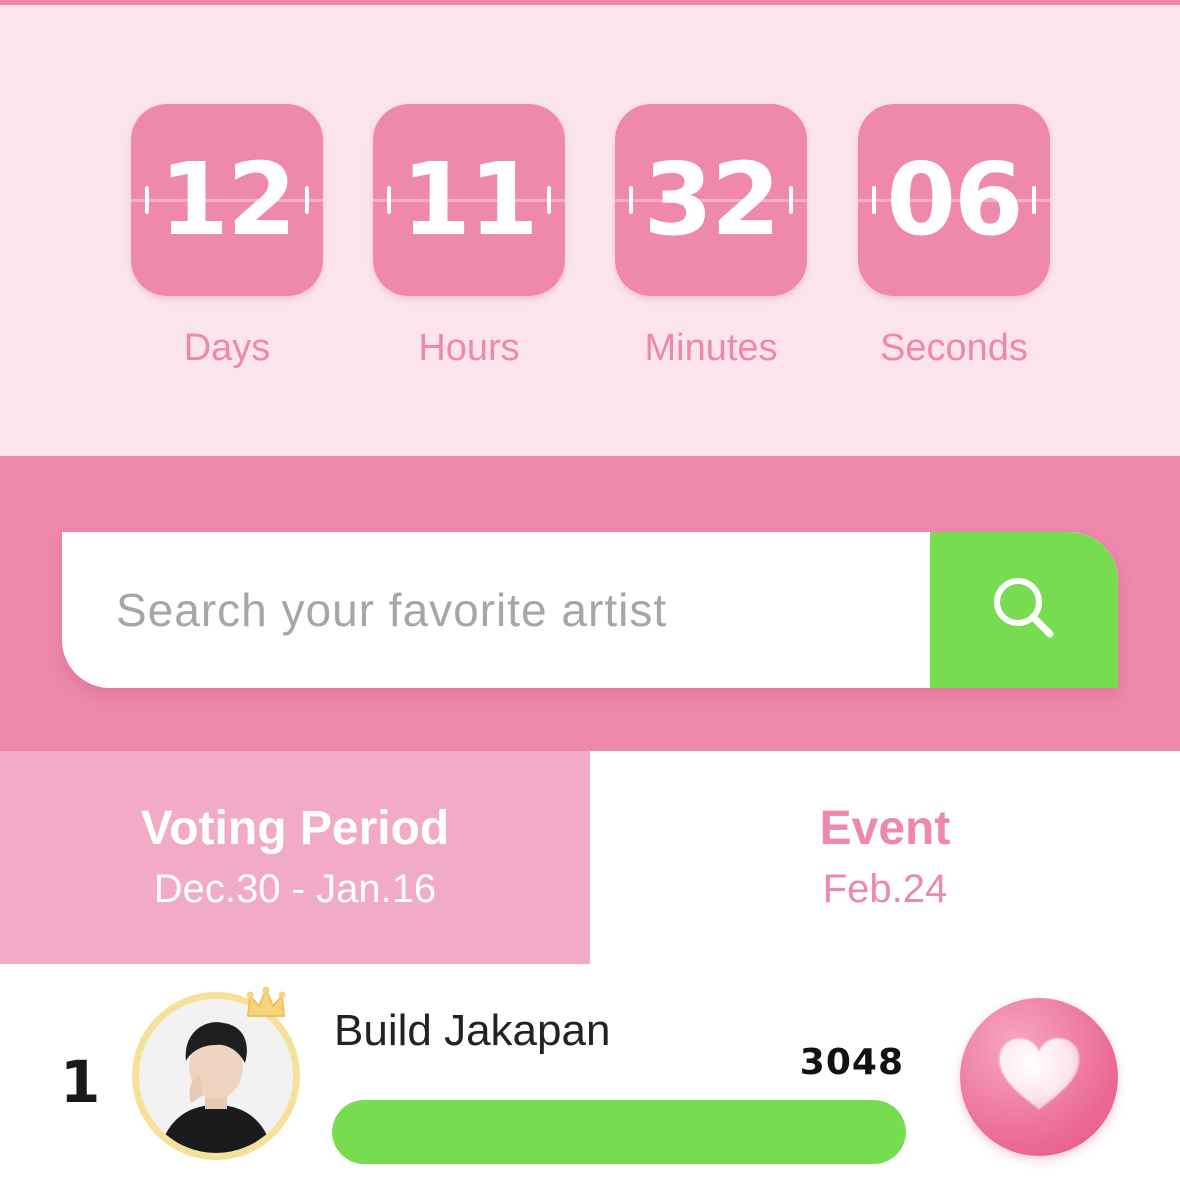 The height and width of the screenshot is (1200, 1180). I want to click on search-bar, so click(590, 610).